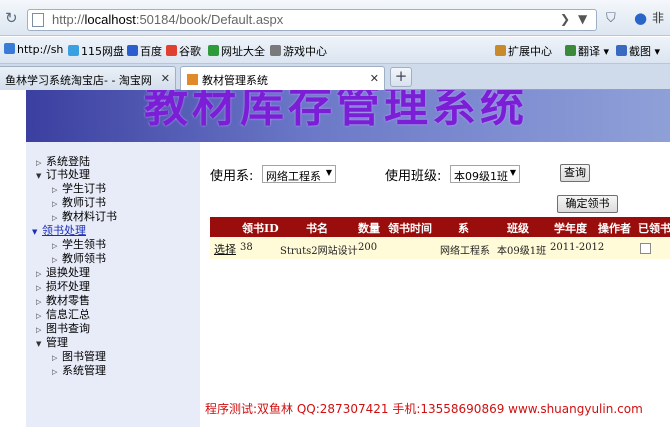  What do you see at coordinates (79, 370) in the screenshot?
I see `sidebar-item-system-admin: ▷ 系统管理` at bounding box center [79, 370].